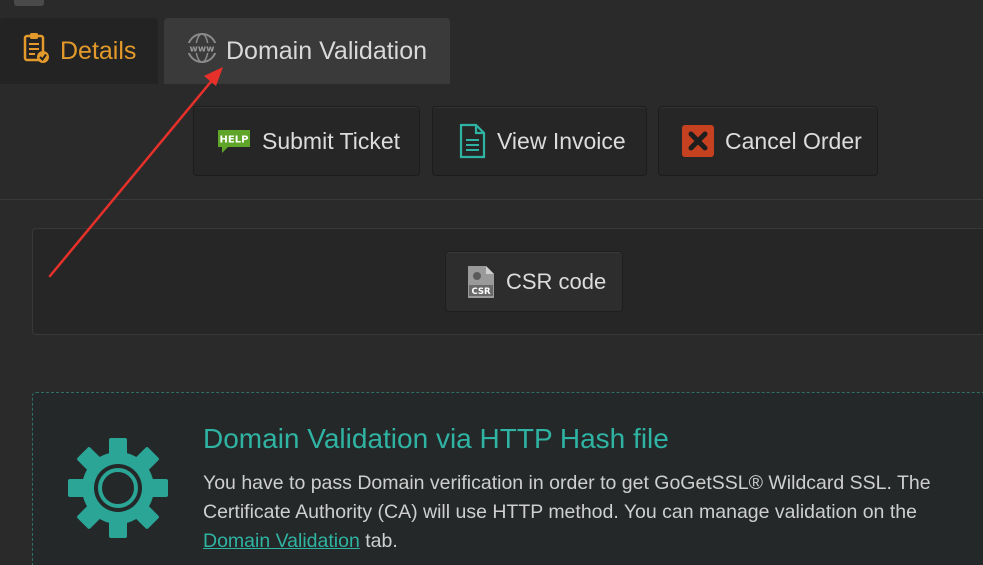 This screenshot has width=983, height=565. I want to click on submit-ticket-label: Submit Ticket, so click(331, 140).